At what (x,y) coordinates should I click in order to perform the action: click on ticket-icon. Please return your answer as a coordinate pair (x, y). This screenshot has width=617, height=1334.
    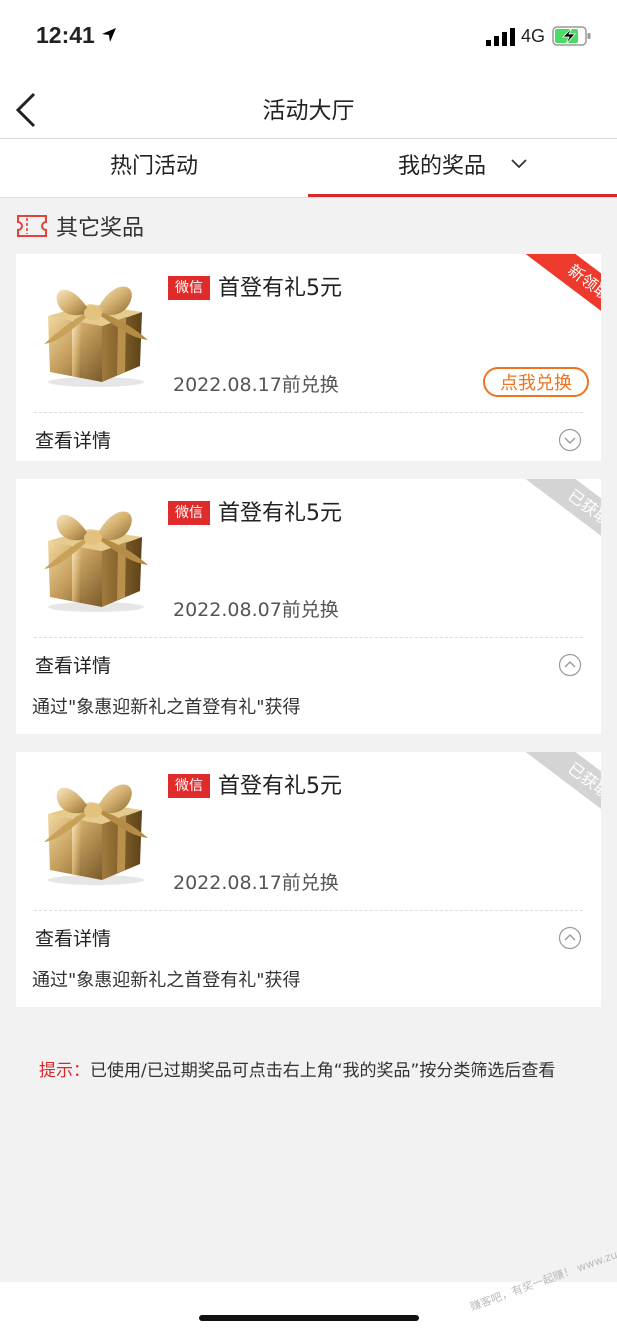
    Looking at the image, I should click on (32, 226).